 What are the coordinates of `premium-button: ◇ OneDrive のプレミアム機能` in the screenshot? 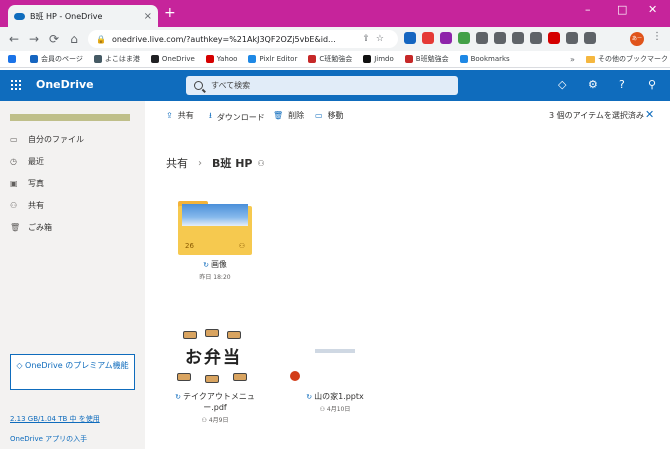 It's located at (72, 372).